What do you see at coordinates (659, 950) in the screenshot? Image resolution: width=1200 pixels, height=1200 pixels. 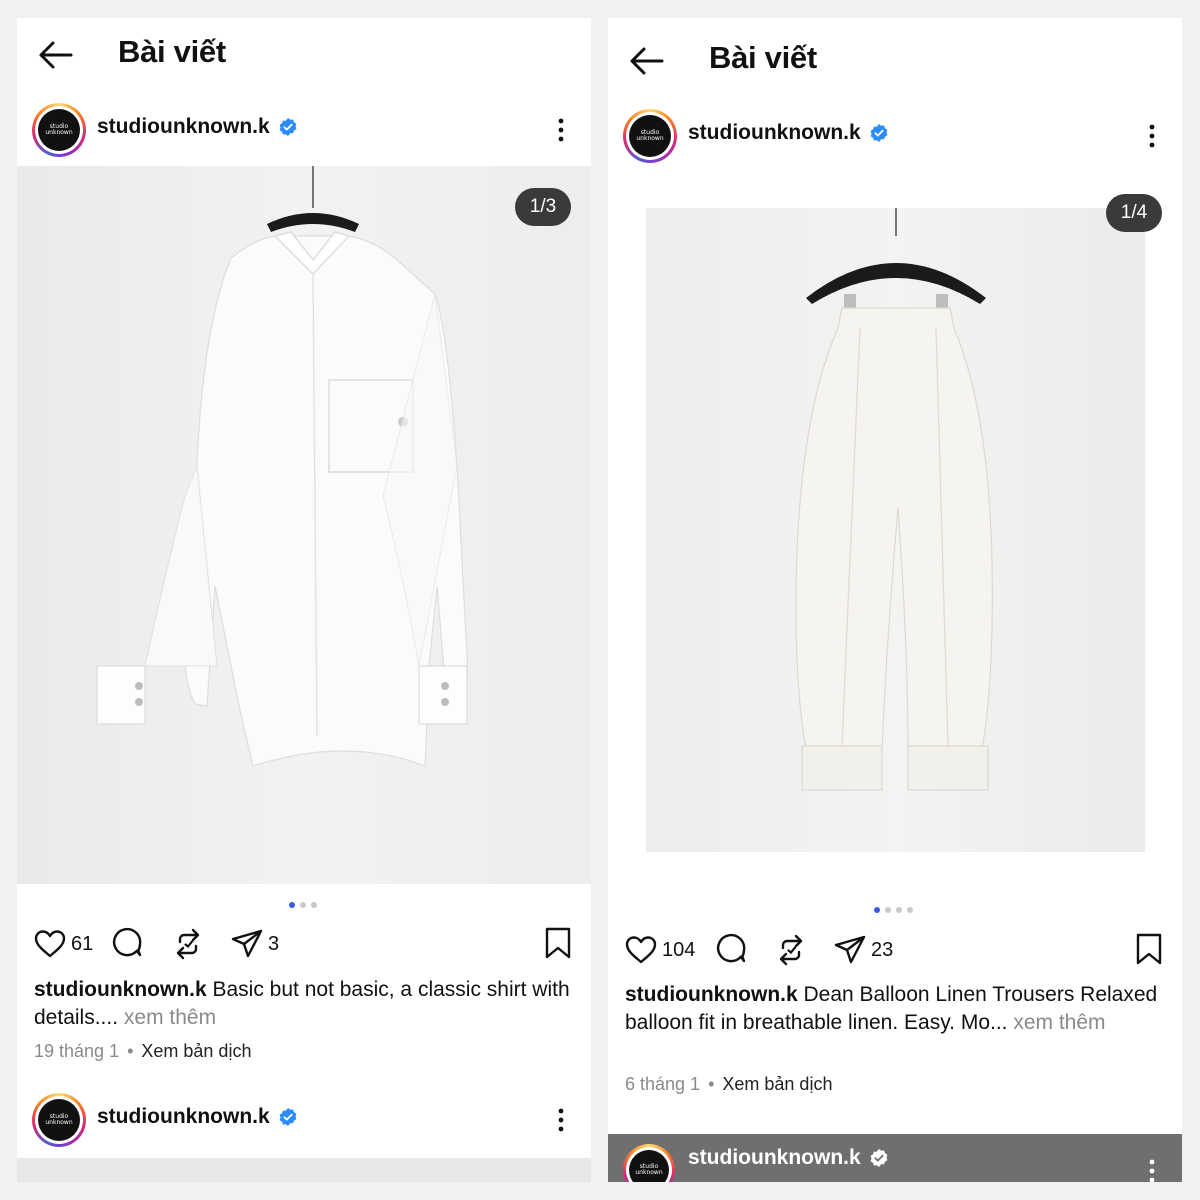 I see `like-button: 104` at bounding box center [659, 950].